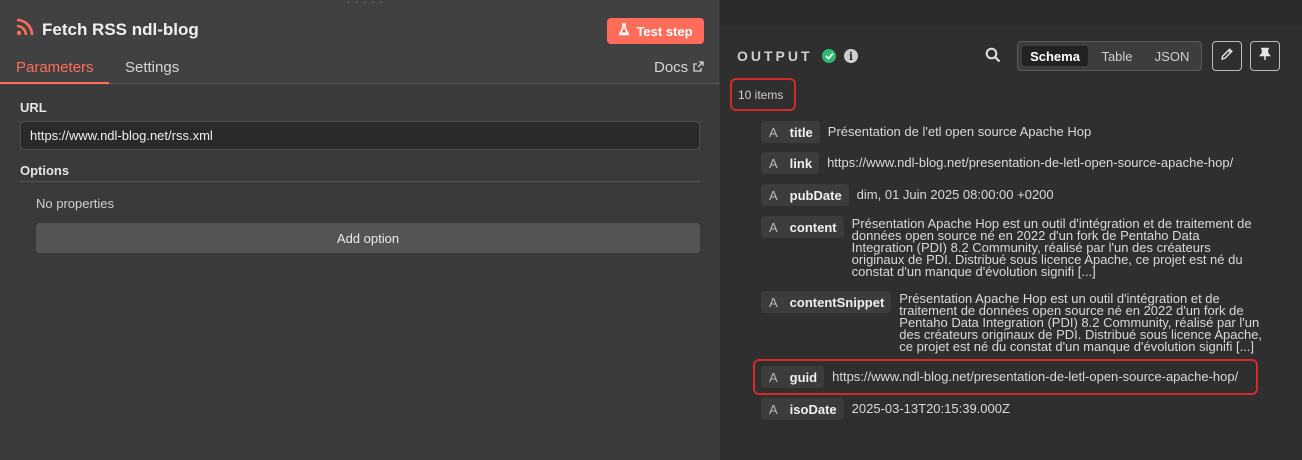  I want to click on field-value: dim, 01 Juin 2025 08:00:00 +0200, so click(955, 194).